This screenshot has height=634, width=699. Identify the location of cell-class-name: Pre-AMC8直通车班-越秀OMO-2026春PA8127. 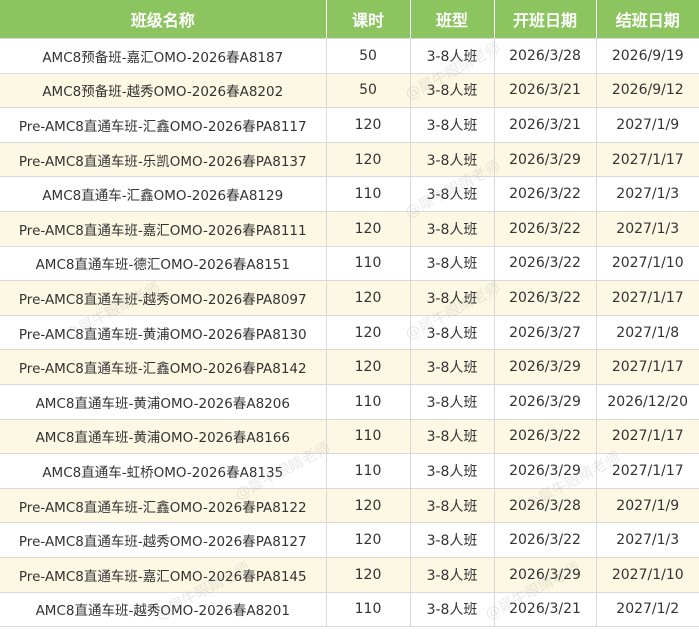
(163, 540).